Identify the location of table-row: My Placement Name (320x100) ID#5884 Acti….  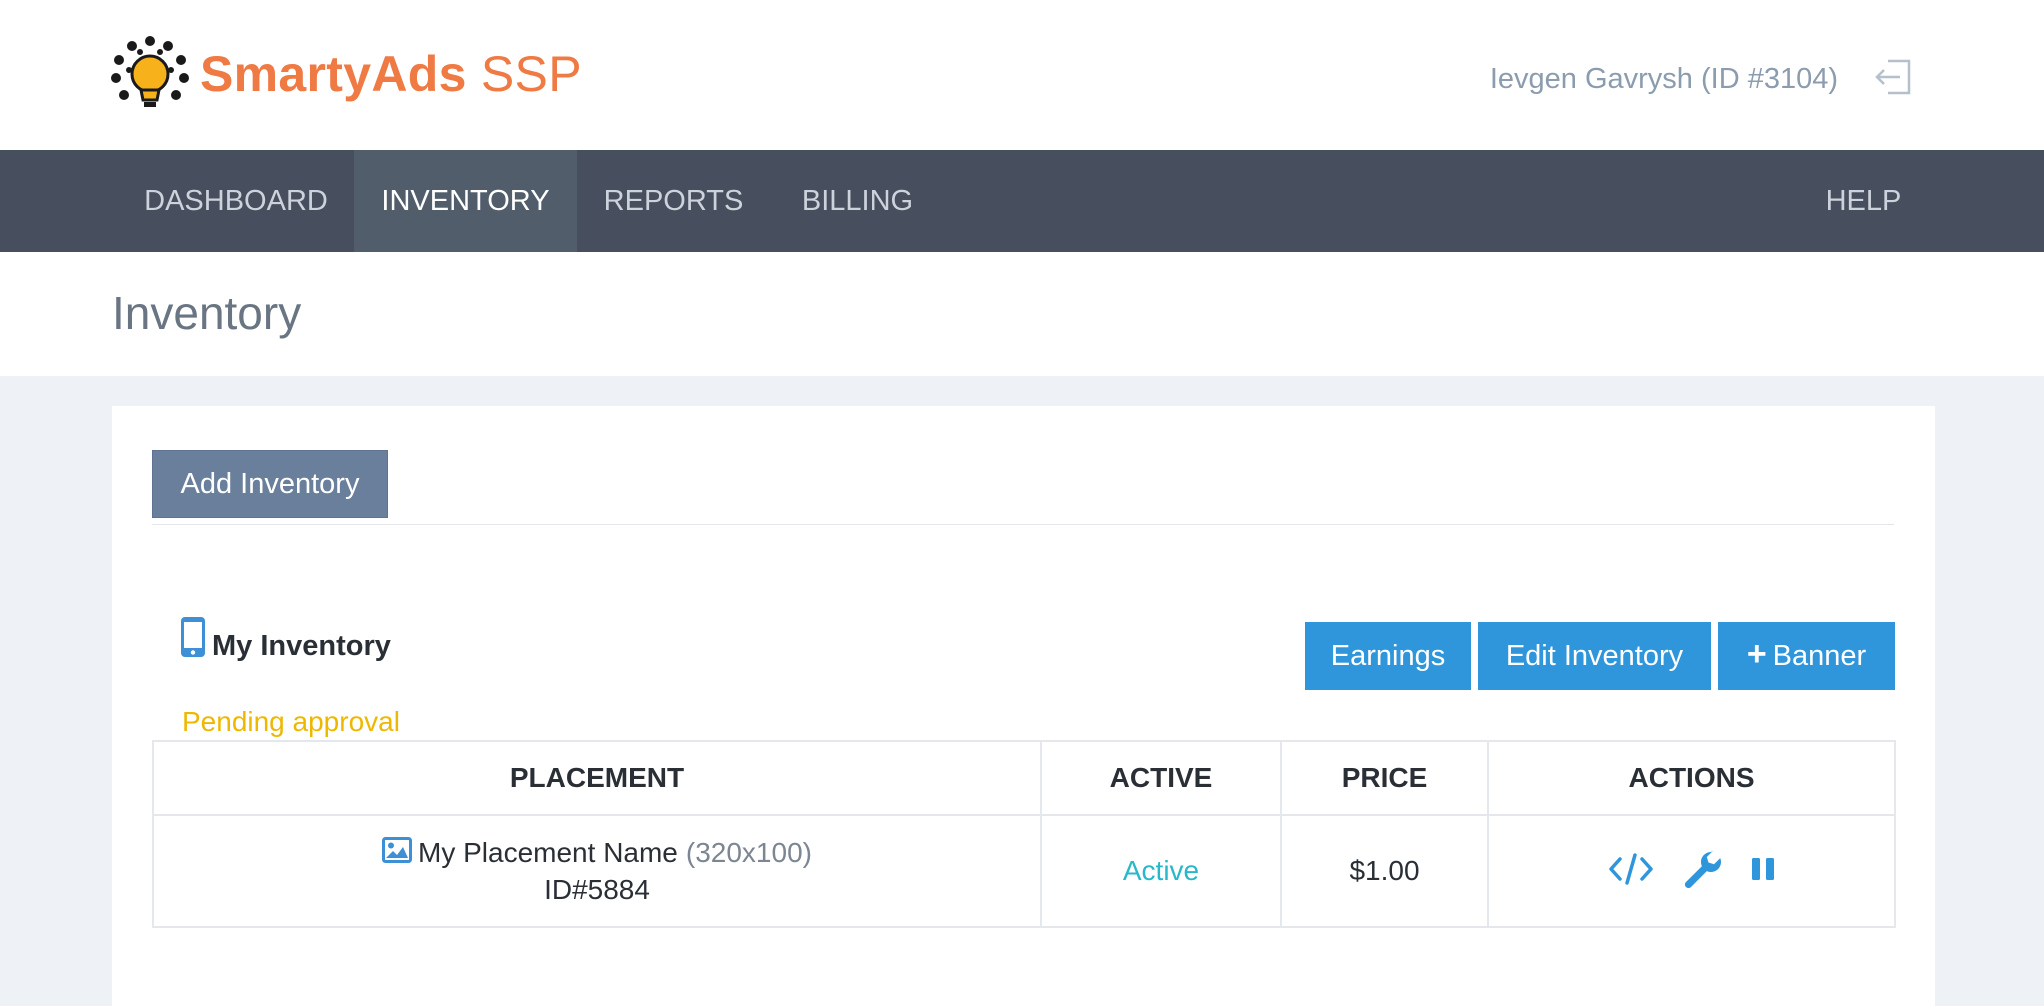
(1024, 871).